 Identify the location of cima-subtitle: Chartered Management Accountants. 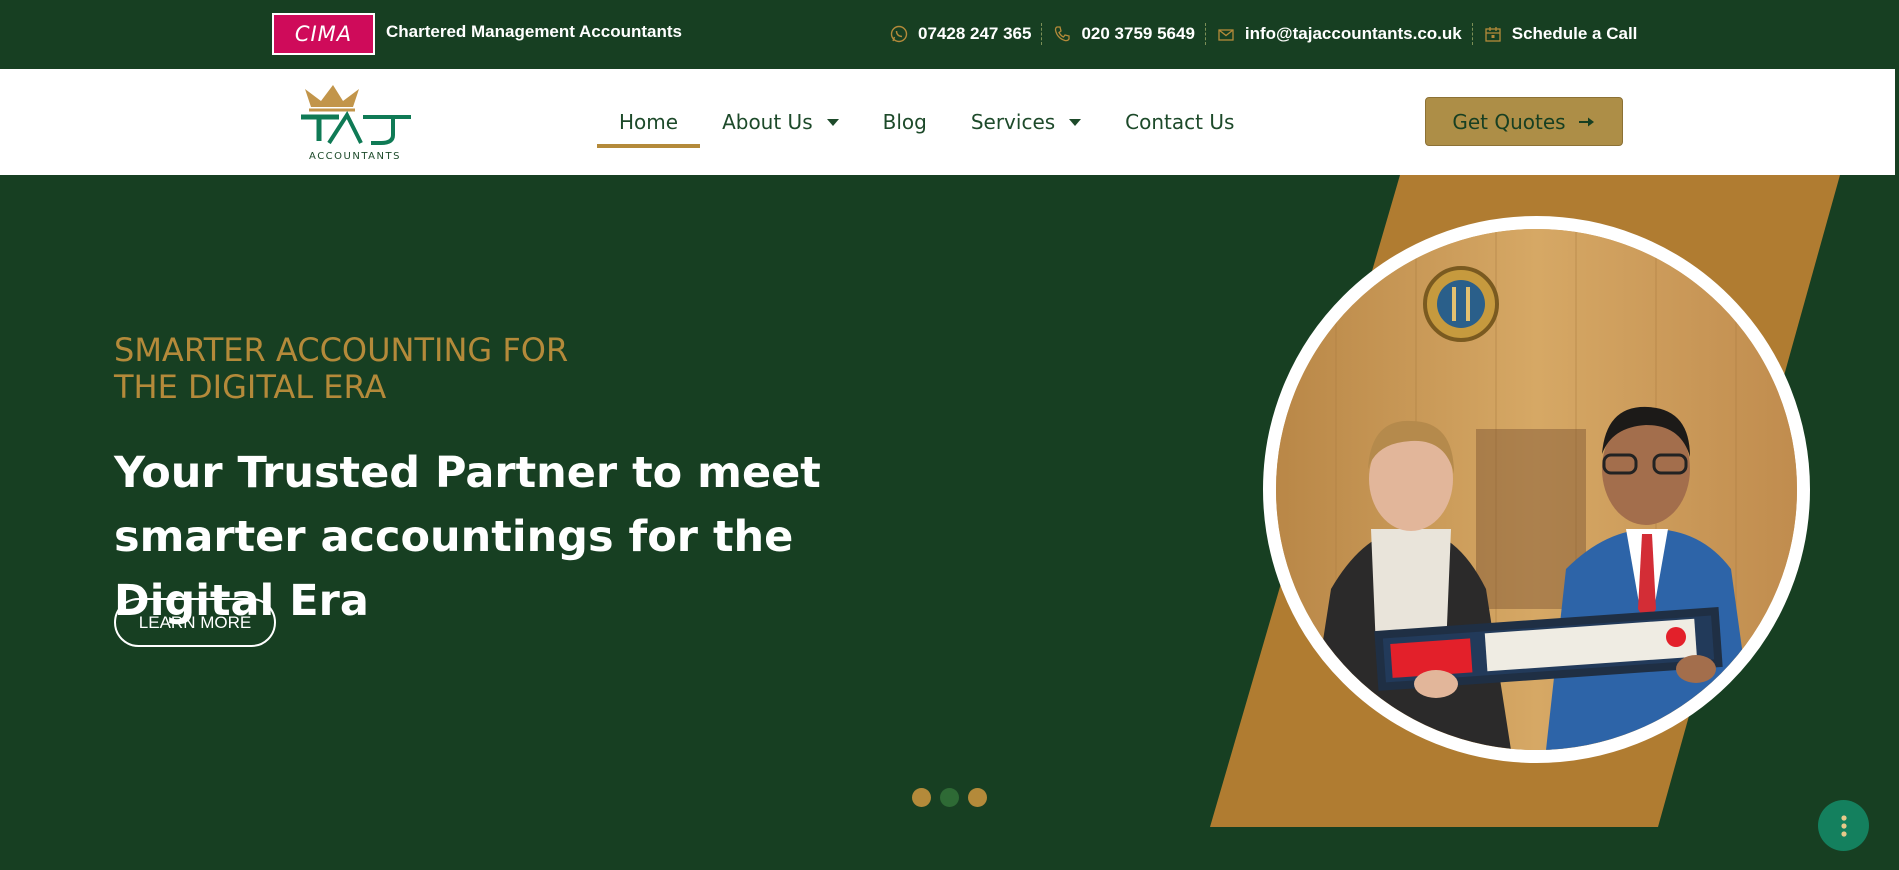
(534, 31).